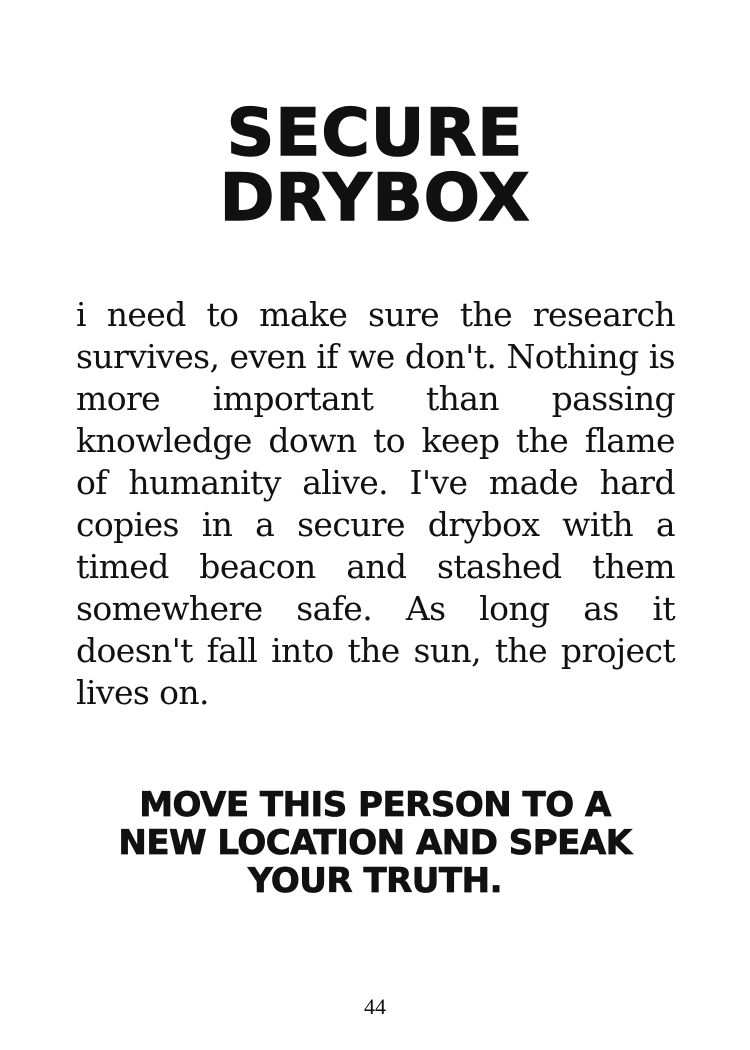  Describe the element at coordinates (375, 198) in the screenshot. I see `card-title-line-2: DRYBOX` at that location.